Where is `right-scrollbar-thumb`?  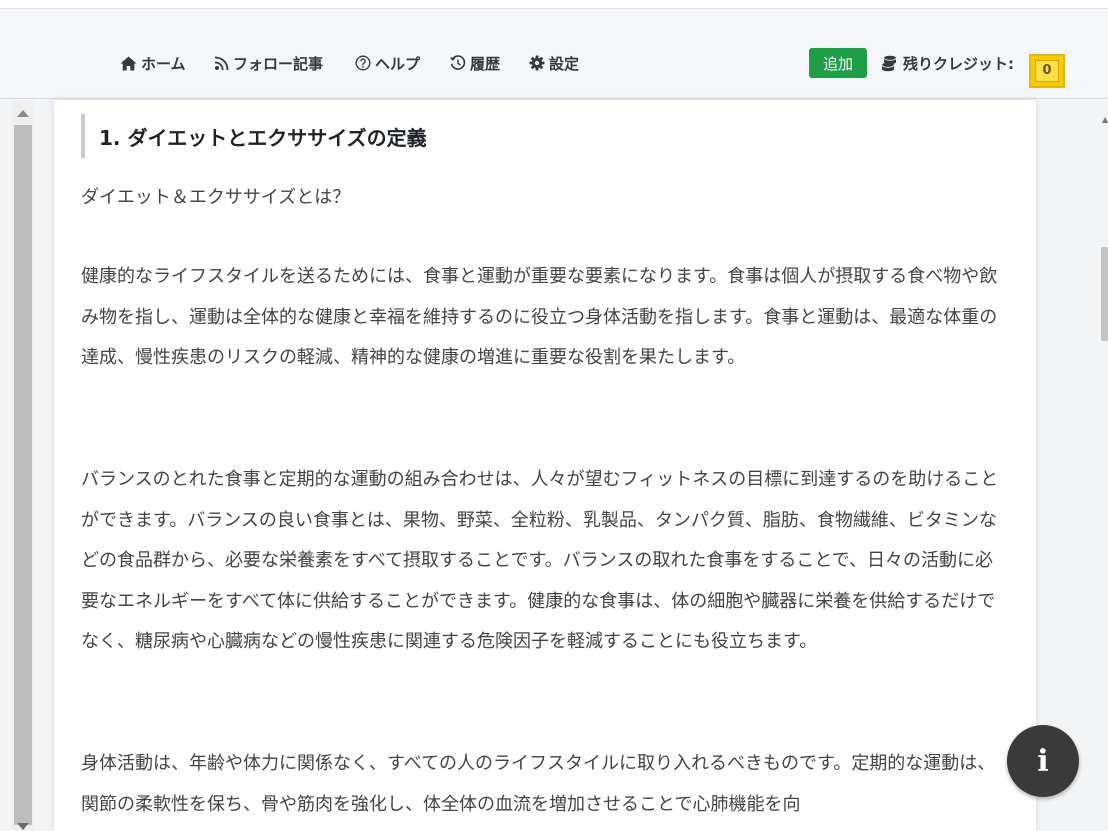 right-scrollbar-thumb is located at coordinates (1104, 294).